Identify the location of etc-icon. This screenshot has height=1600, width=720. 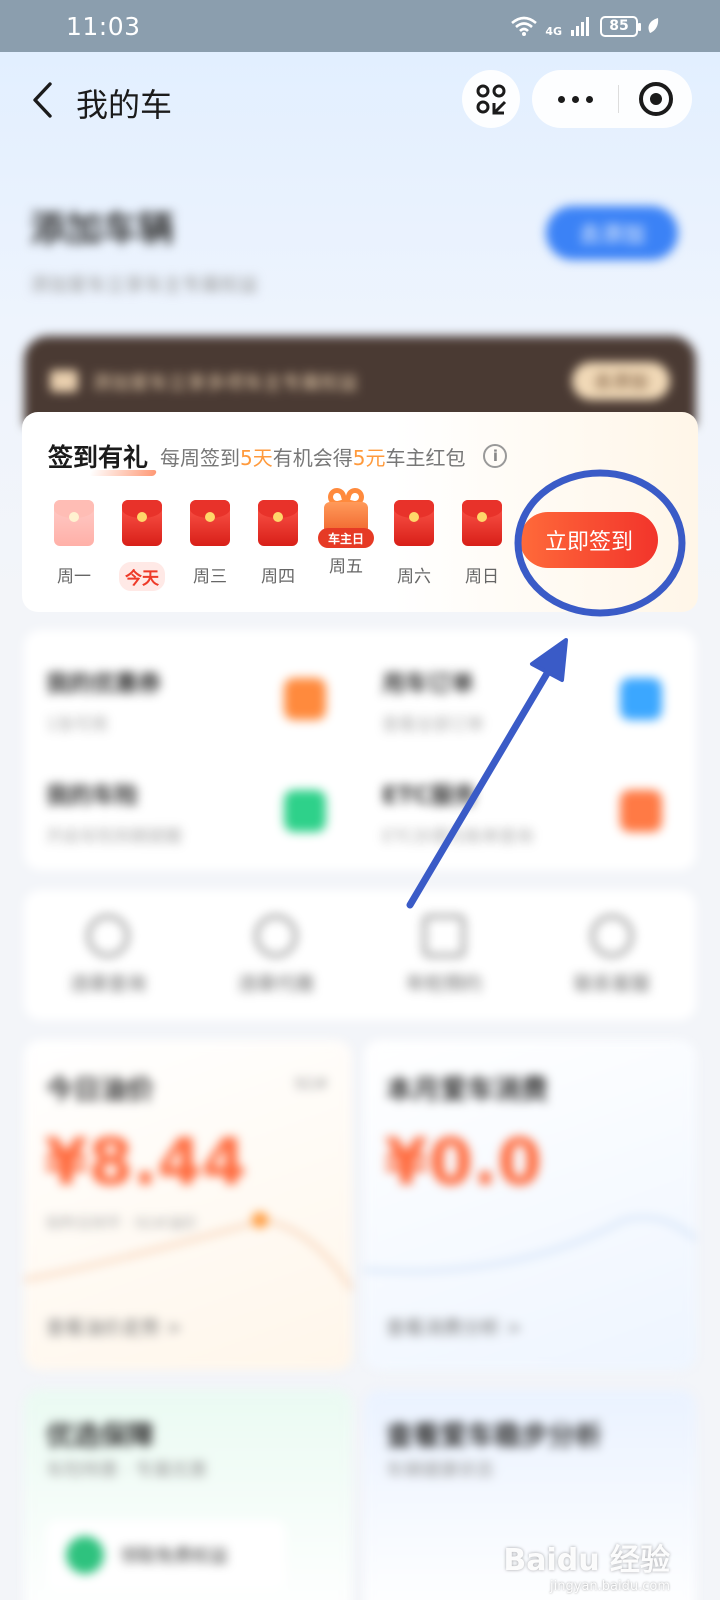
(641, 811).